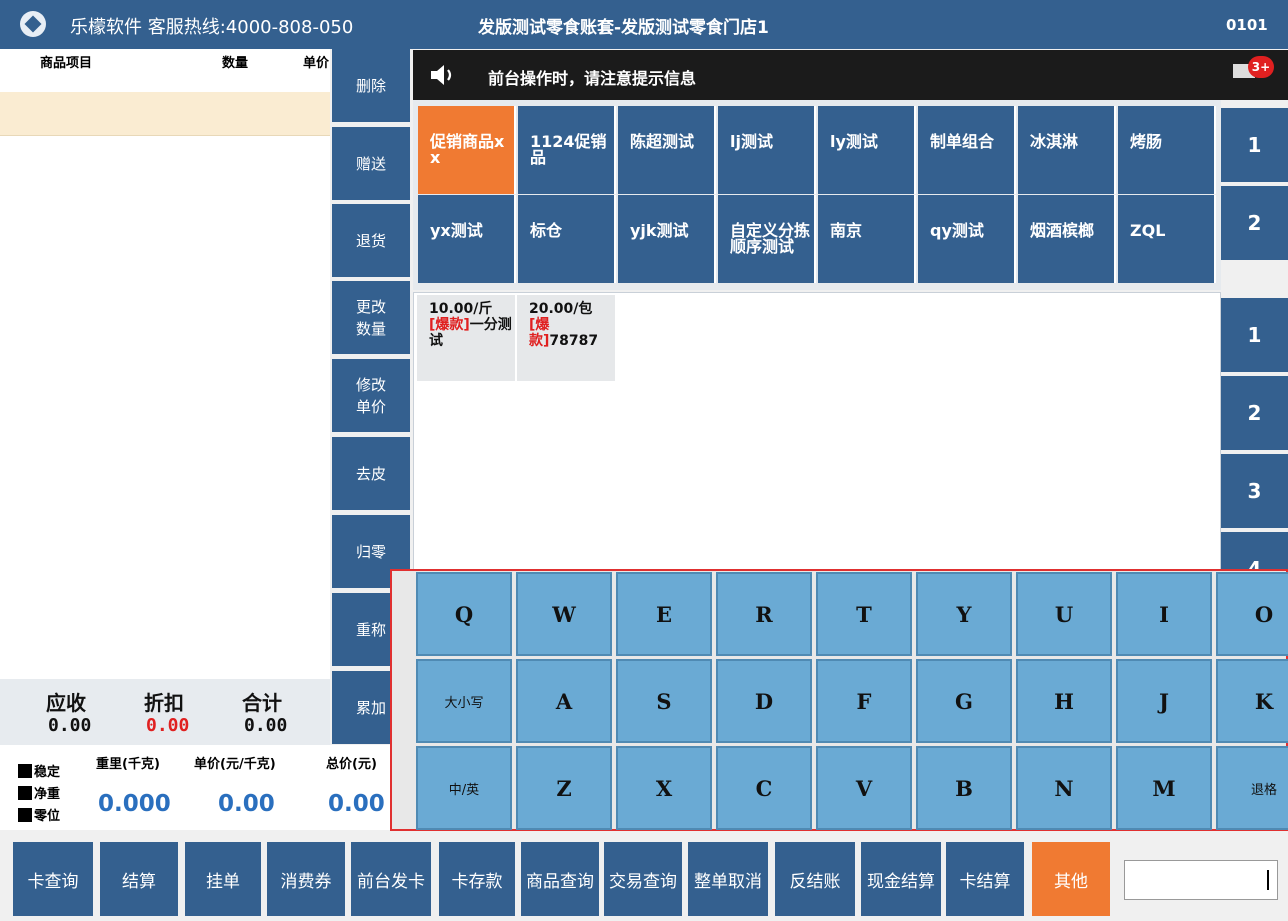 This screenshot has height=921, width=1288. I want to click on unit-price-label: 单价(元/千克), so click(235, 764).